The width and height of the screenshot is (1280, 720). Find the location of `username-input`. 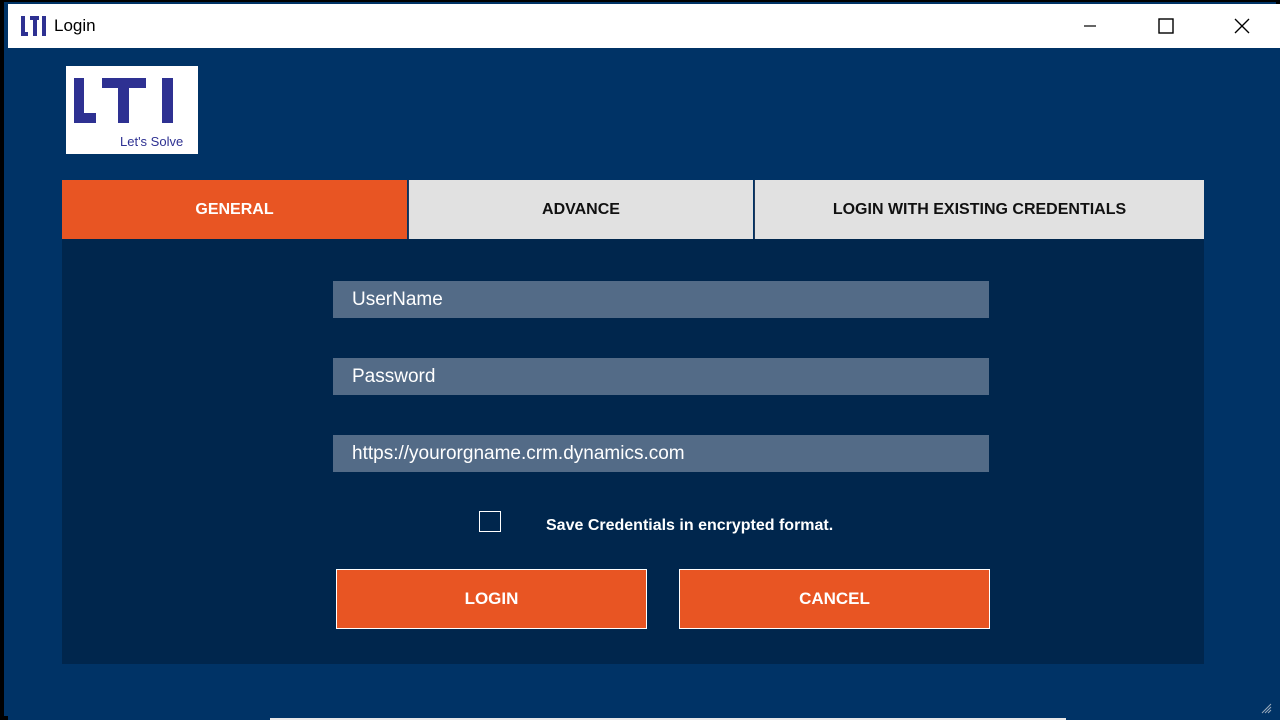

username-input is located at coordinates (661, 299).